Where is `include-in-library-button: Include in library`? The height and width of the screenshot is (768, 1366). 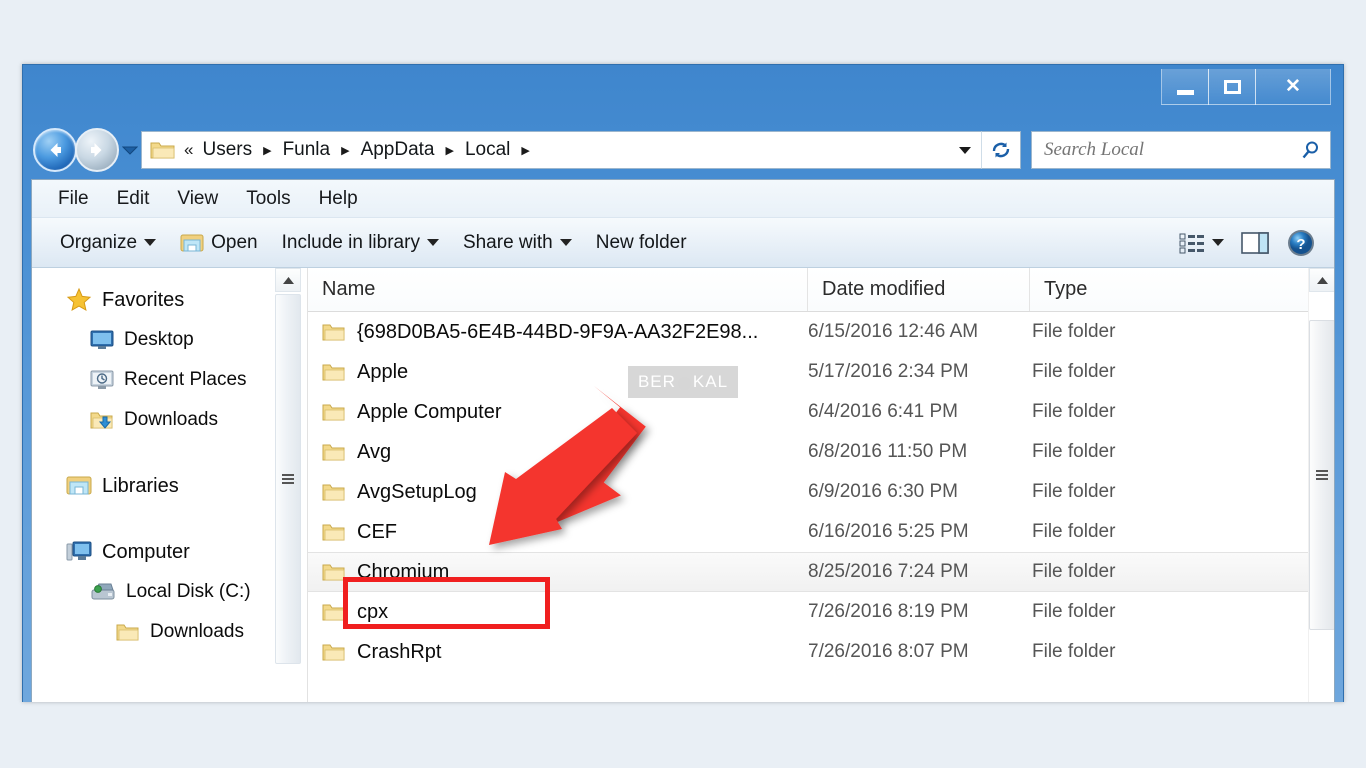 include-in-library-button: Include in library is located at coordinates (360, 243).